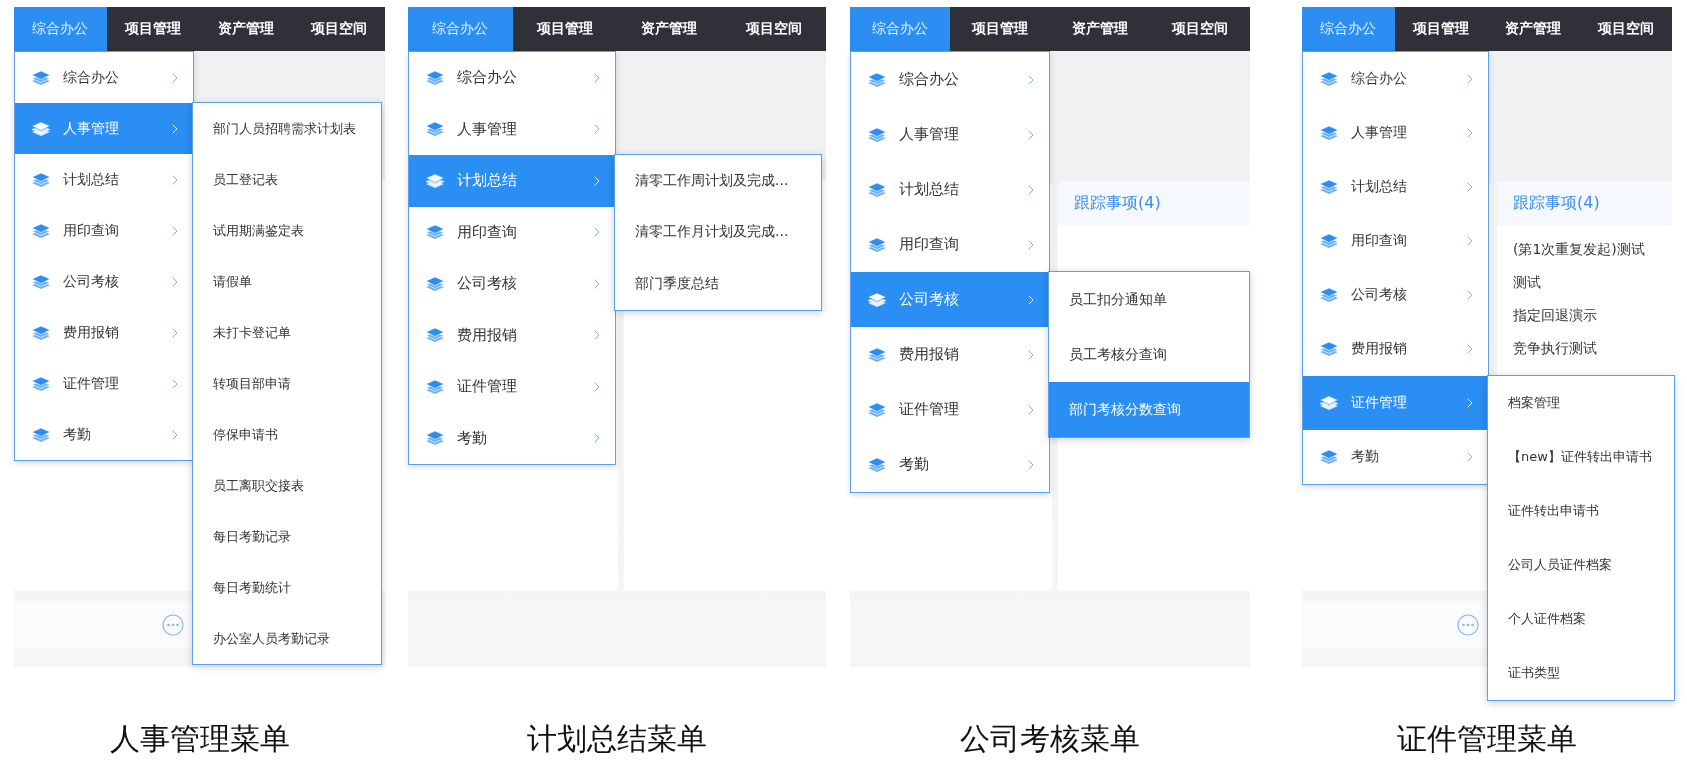 The image size is (1687, 784). Describe the element at coordinates (287, 281) in the screenshot. I see `submenu-item: 请假单` at that location.